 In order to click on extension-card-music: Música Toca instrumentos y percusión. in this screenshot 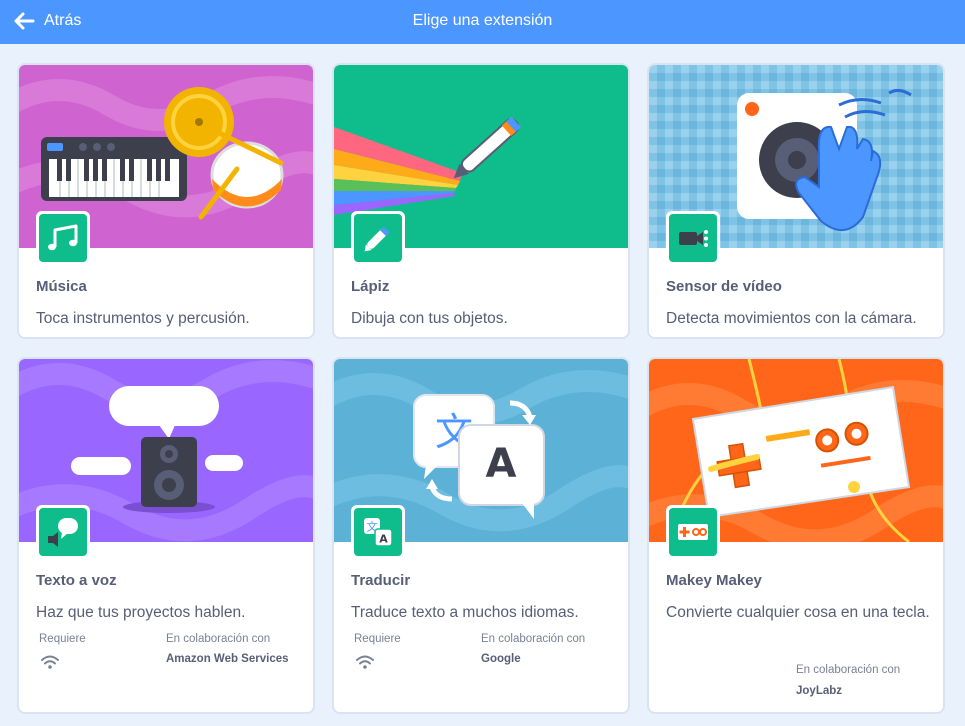, I will do `click(166, 201)`.